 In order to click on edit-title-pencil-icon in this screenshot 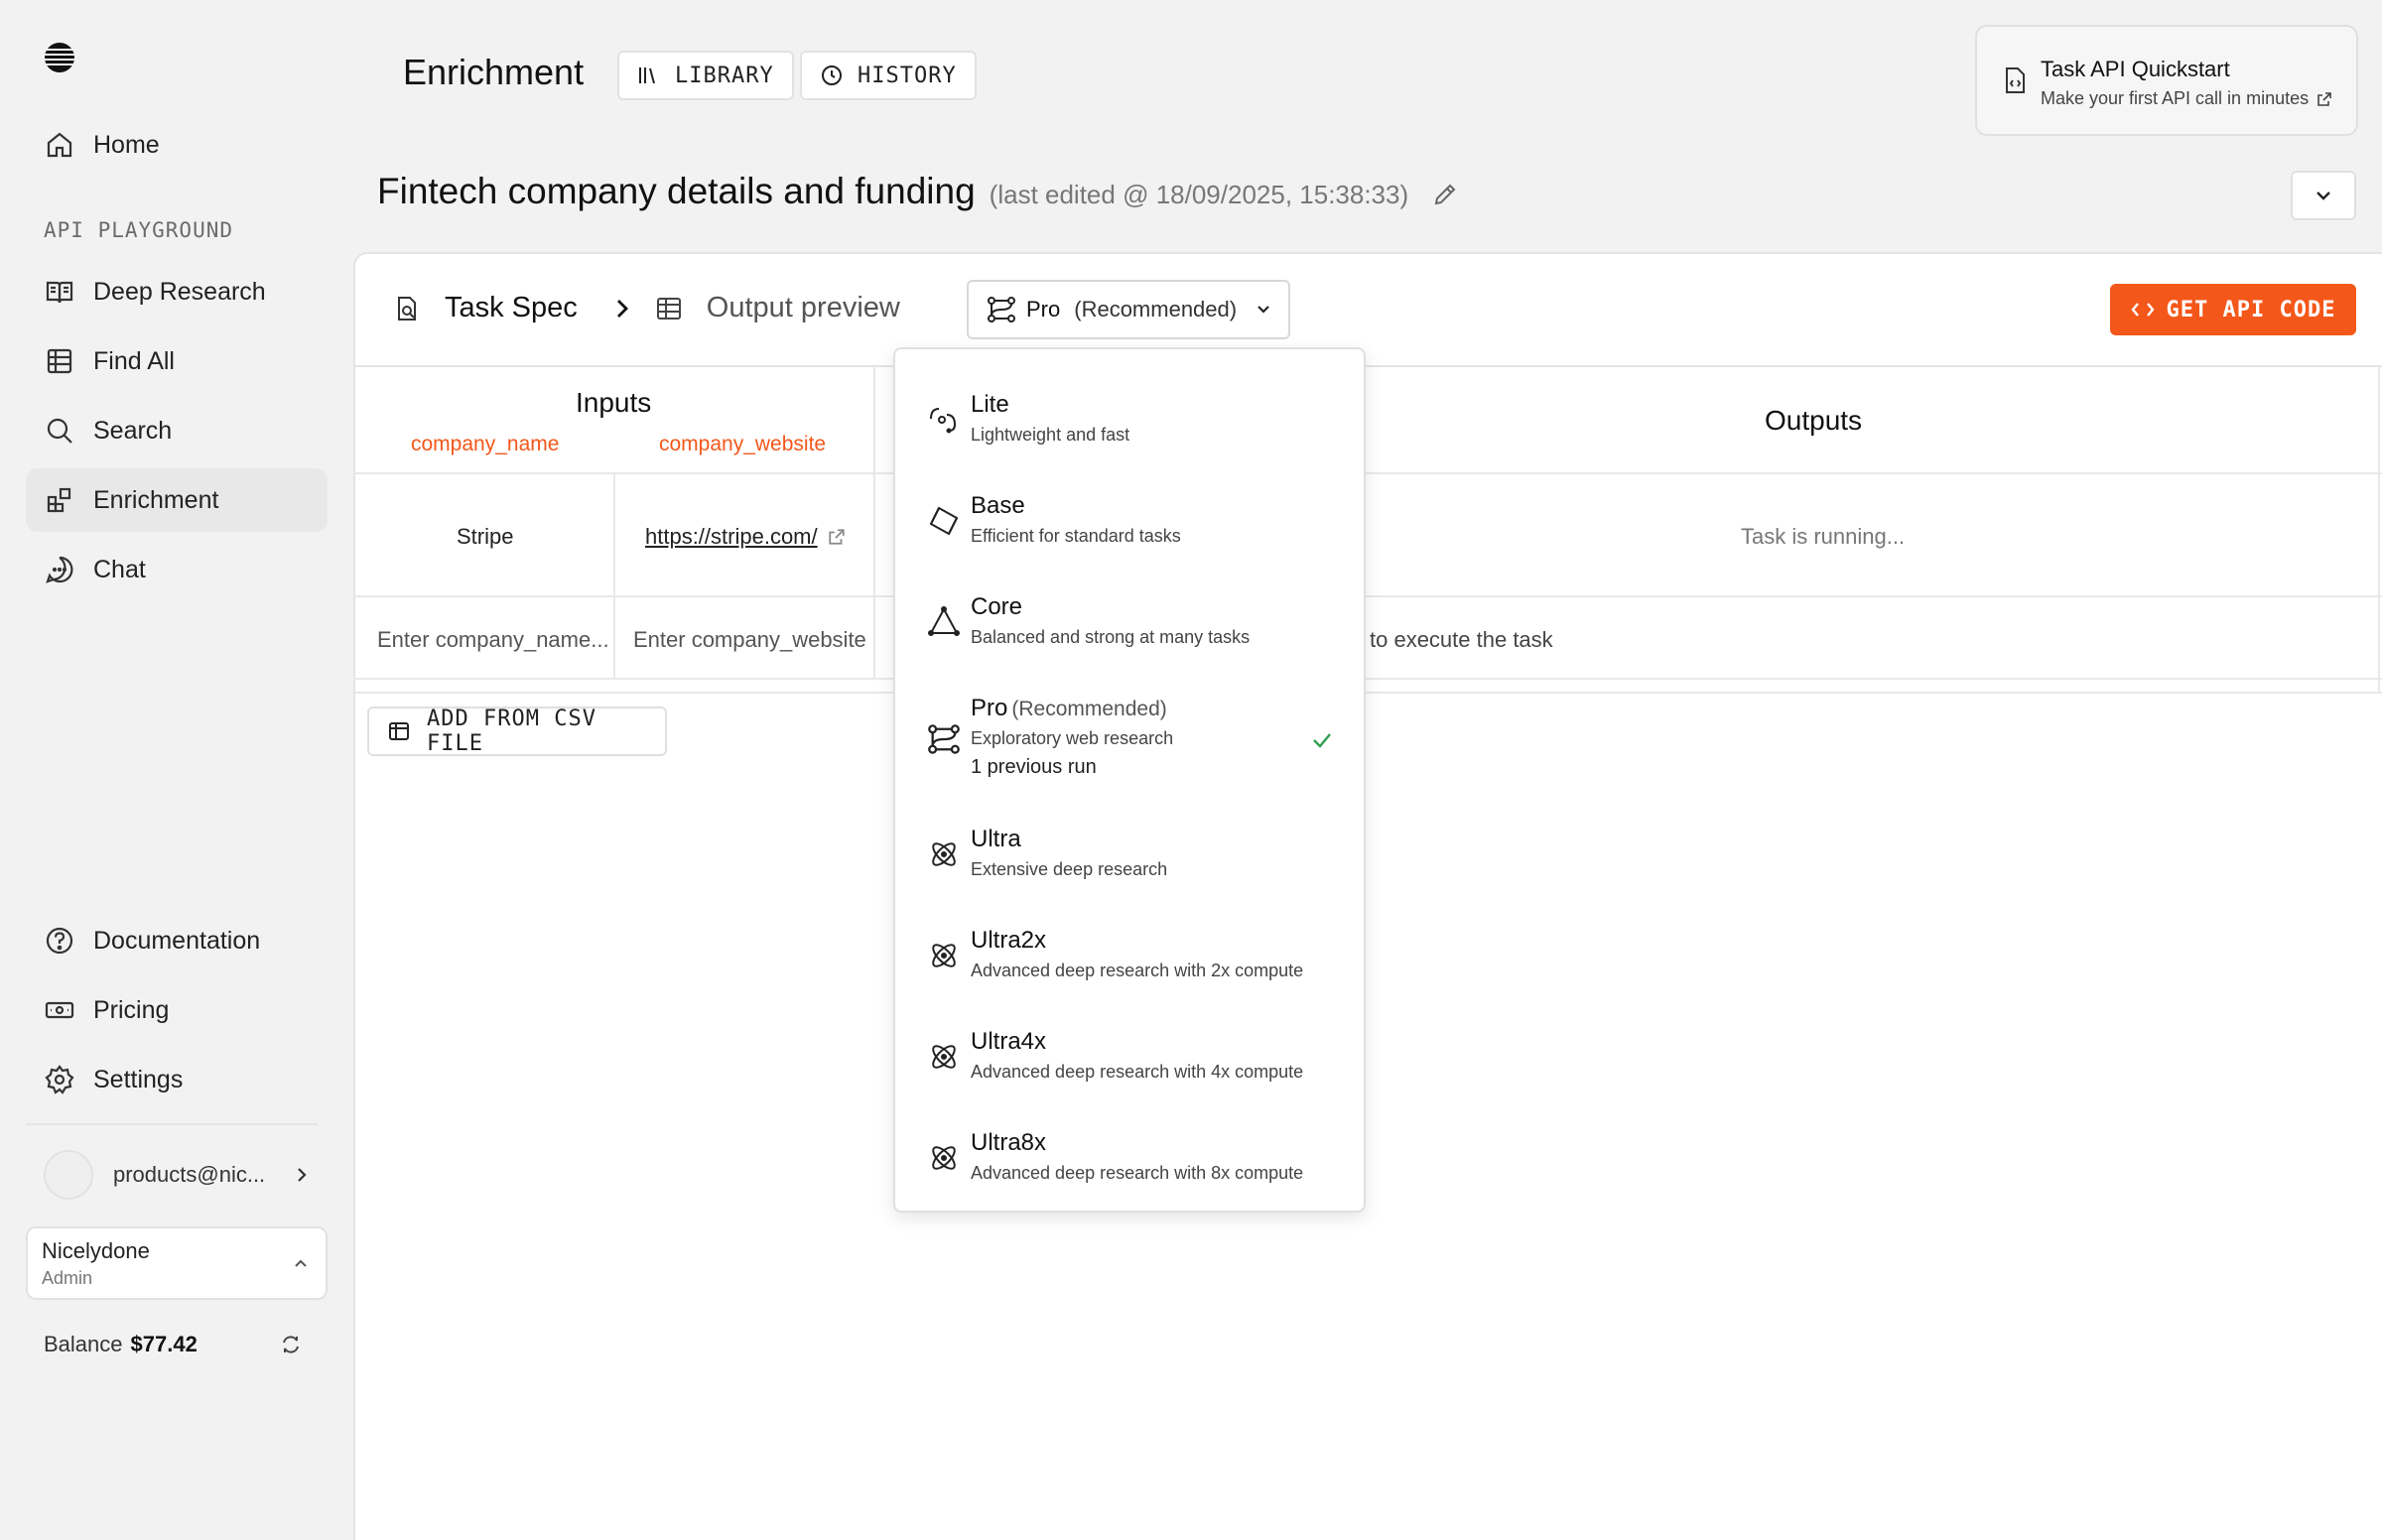, I will do `click(1445, 194)`.